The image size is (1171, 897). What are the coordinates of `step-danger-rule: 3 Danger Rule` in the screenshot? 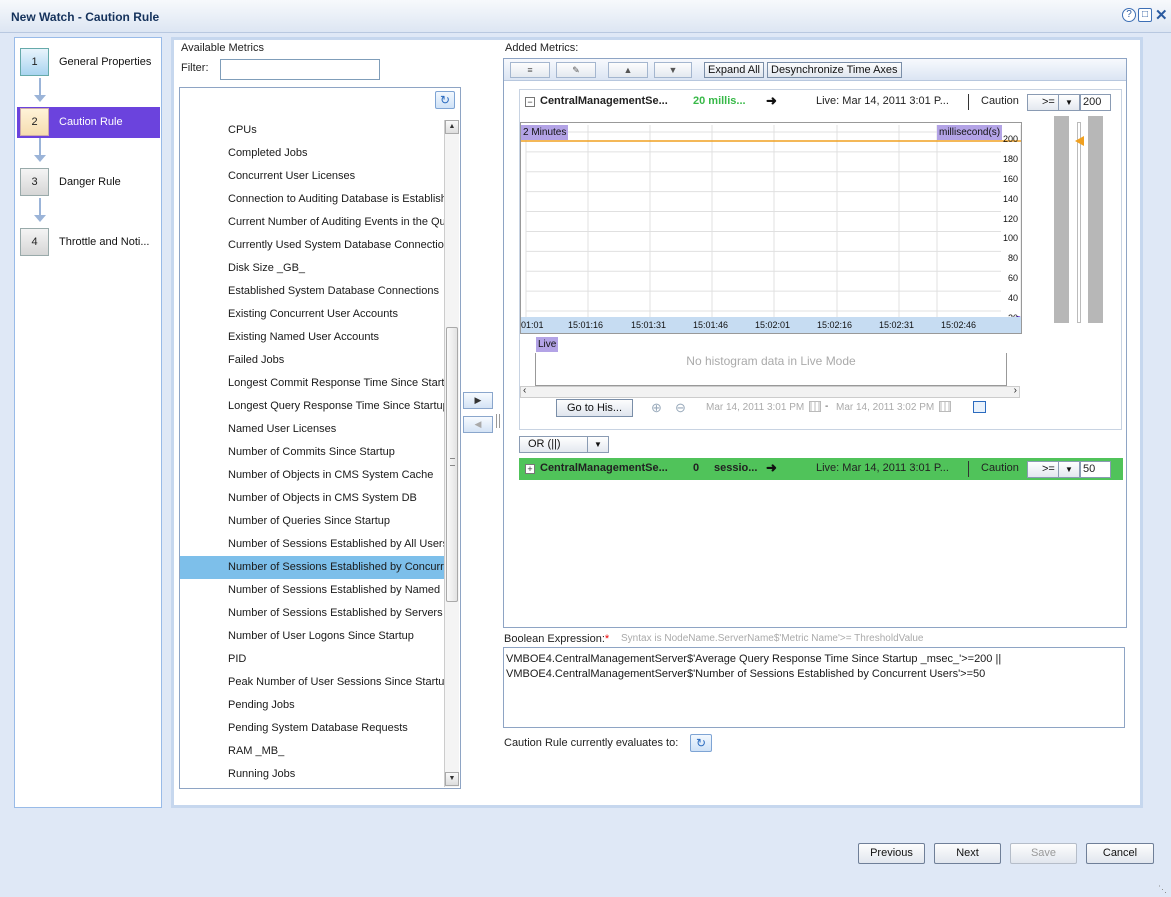 It's located at (88, 182).